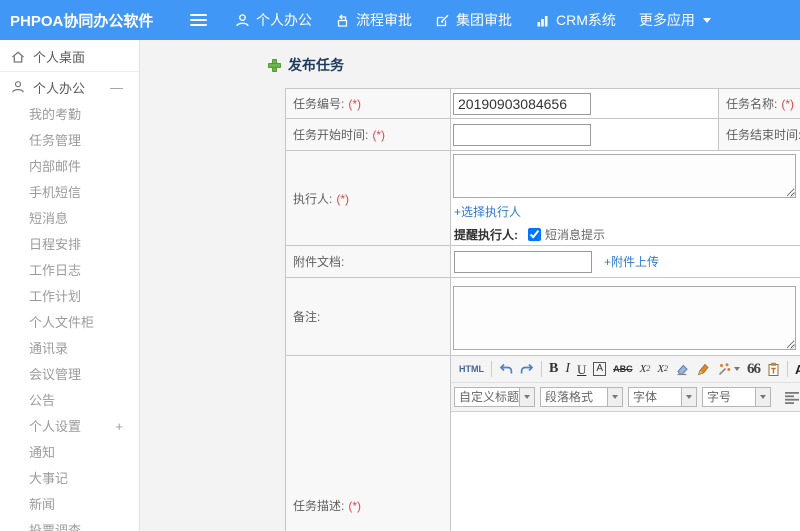  I want to click on nav-label: 集团审批, so click(484, 20).